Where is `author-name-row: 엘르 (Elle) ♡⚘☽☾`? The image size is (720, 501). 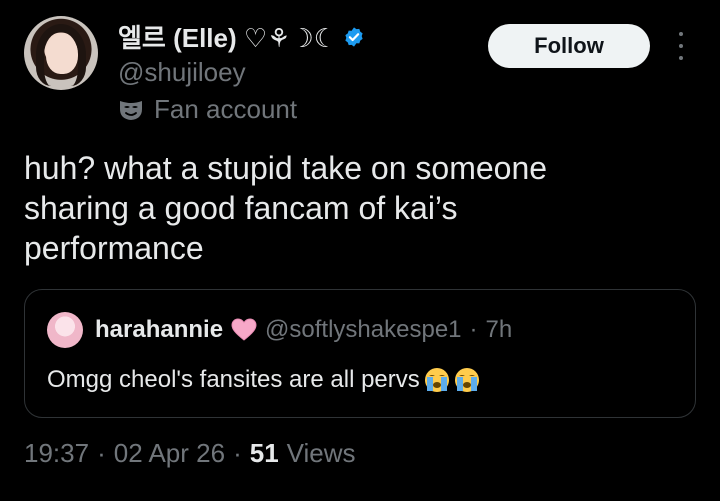
author-name-row: 엘르 (Elle) ♡⚘☽☾ is located at coordinates (241, 36).